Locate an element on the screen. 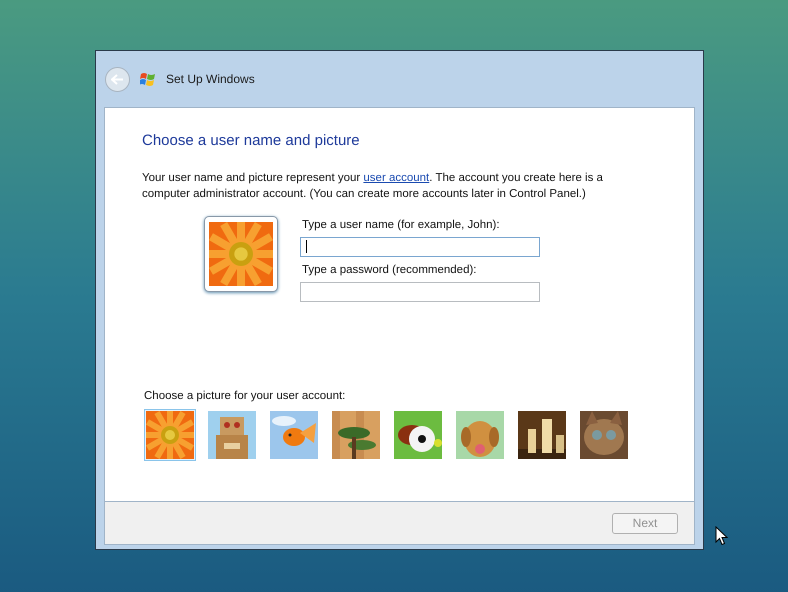 The height and width of the screenshot is (592, 788). mouse-pointer-icon is located at coordinates (721, 536).